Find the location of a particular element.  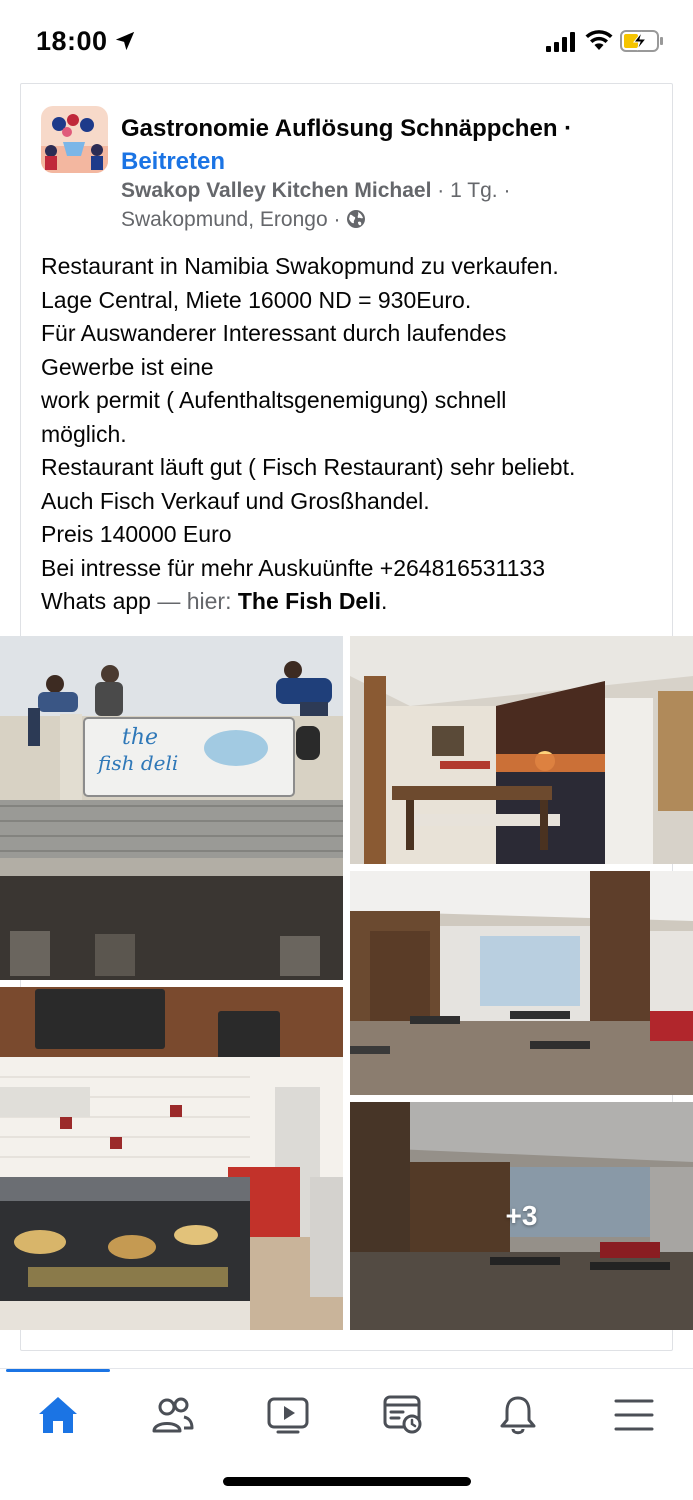

nav-video is located at coordinates (288, 1415).